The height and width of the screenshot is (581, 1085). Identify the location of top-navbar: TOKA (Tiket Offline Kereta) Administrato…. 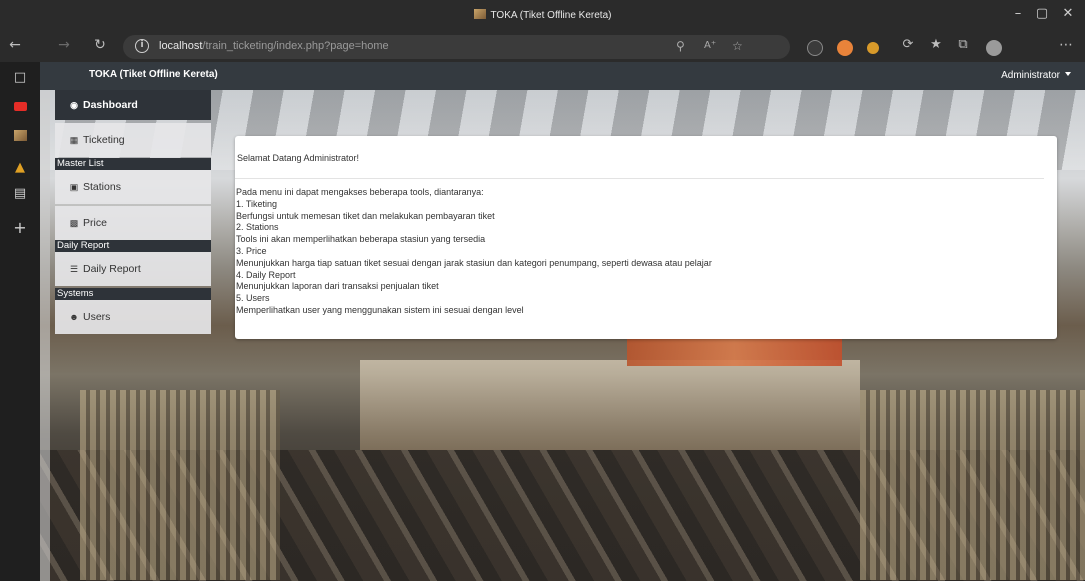
(562, 76).